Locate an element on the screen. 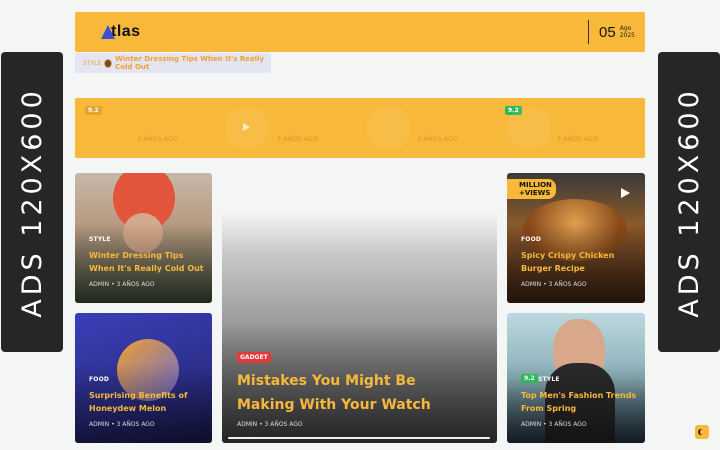  card-title: Spicy Crispy Chicken Burger Recipe is located at coordinates (580, 262).